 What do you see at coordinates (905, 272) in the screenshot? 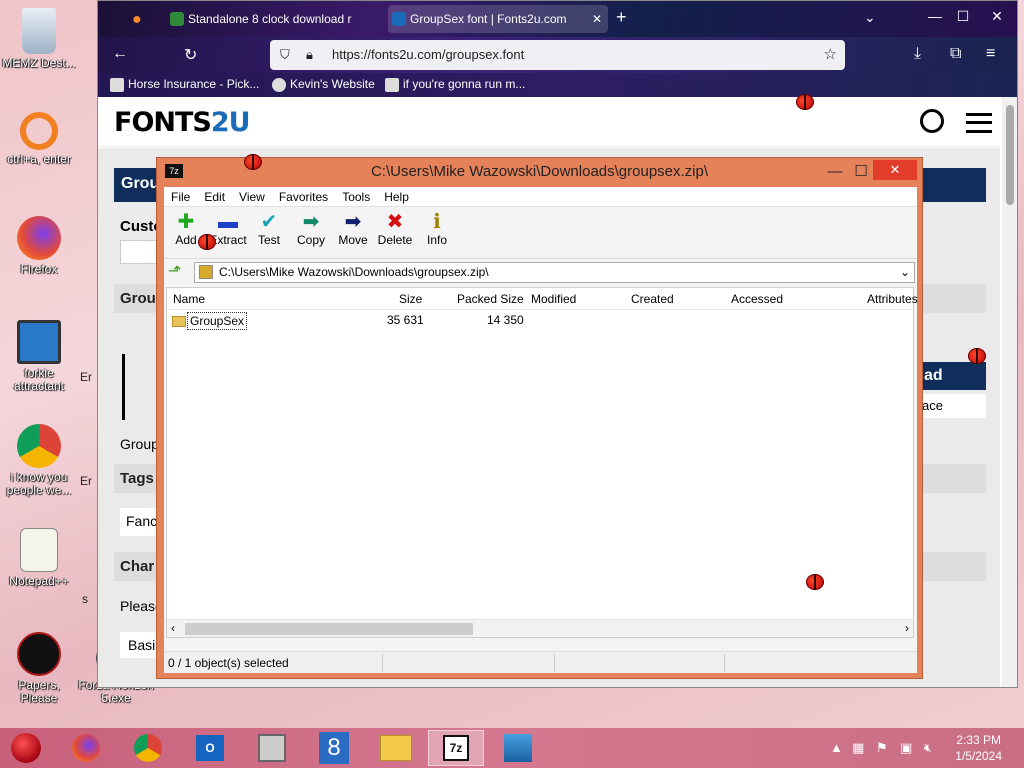
I see `chevron-down-icon: ⌄` at bounding box center [905, 272].